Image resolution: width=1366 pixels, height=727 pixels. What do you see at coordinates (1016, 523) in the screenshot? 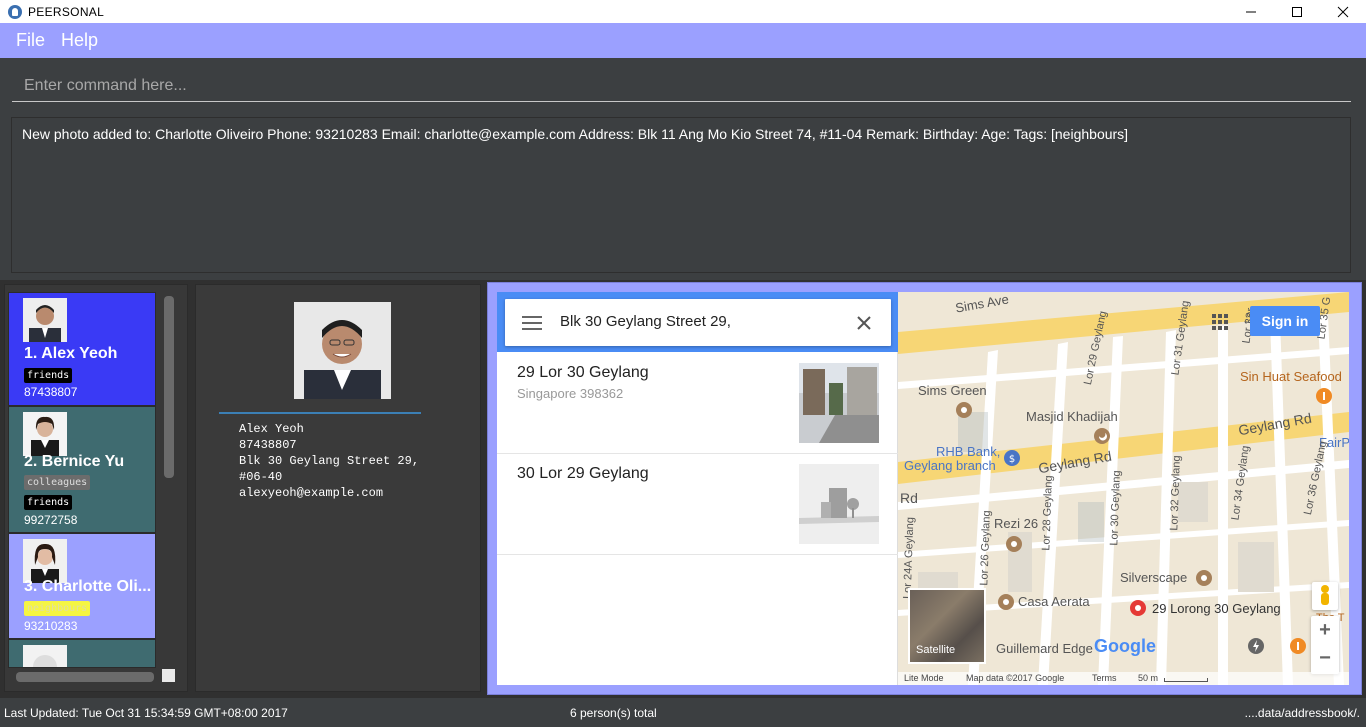
I see `map-place-label: Rezi 26` at bounding box center [1016, 523].